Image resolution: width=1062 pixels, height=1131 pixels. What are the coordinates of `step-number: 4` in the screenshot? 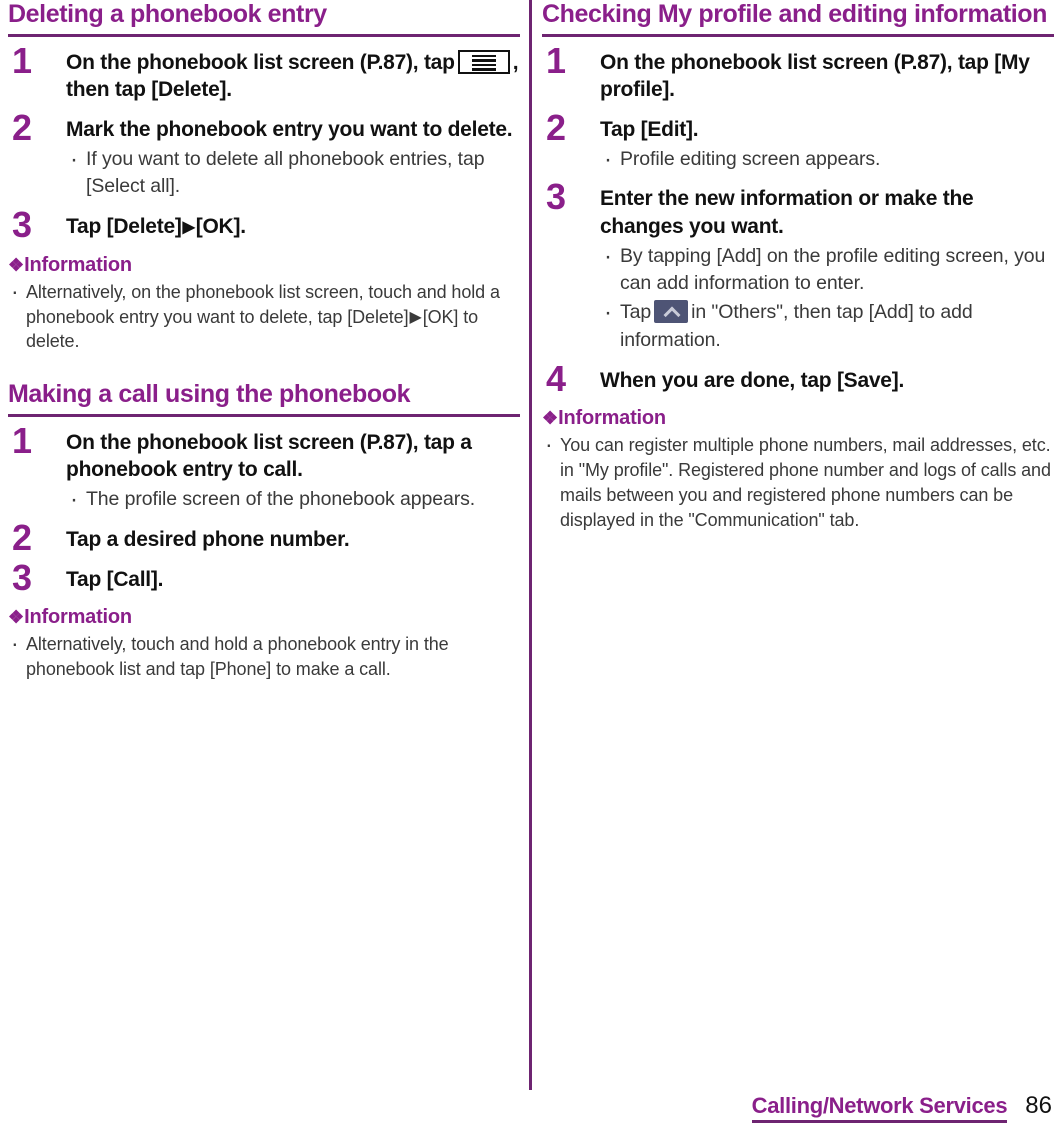 It's located at (556, 378).